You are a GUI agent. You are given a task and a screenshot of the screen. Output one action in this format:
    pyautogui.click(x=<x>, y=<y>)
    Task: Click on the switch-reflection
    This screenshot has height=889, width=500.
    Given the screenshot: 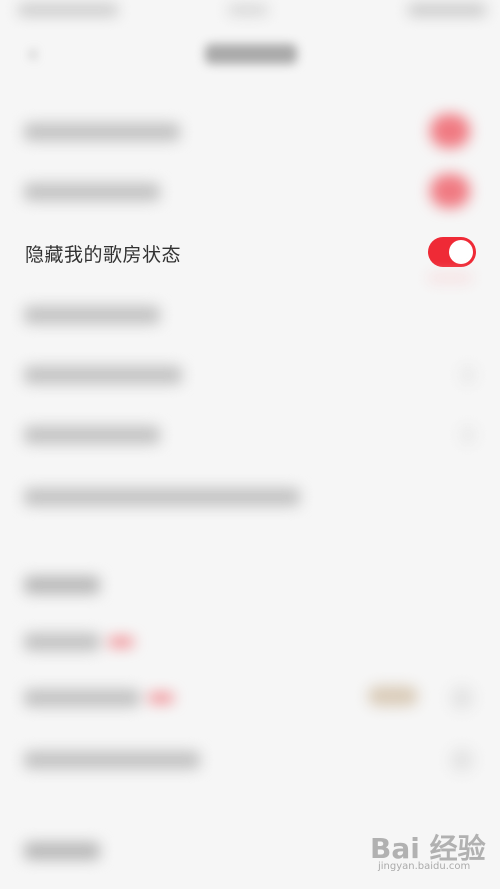 What is the action you would take?
    pyautogui.click(x=450, y=278)
    